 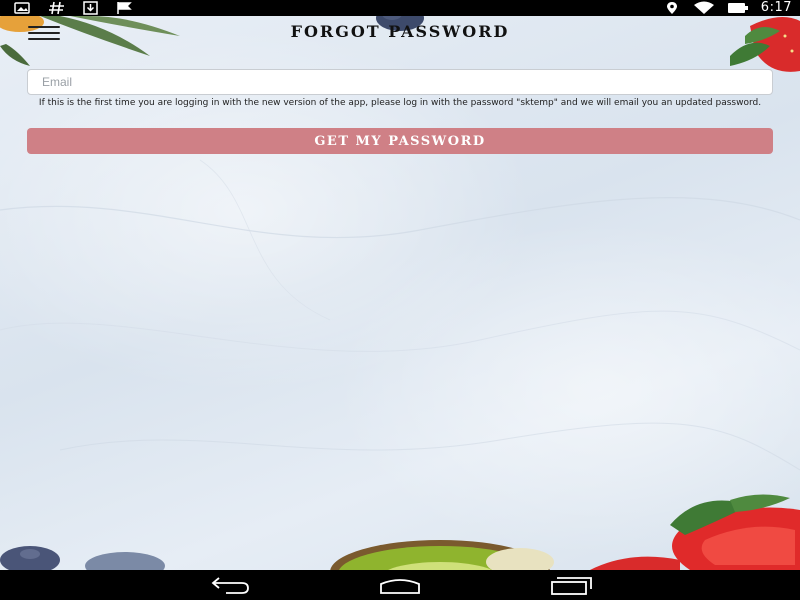 I want to click on download-icon, so click(x=90, y=8).